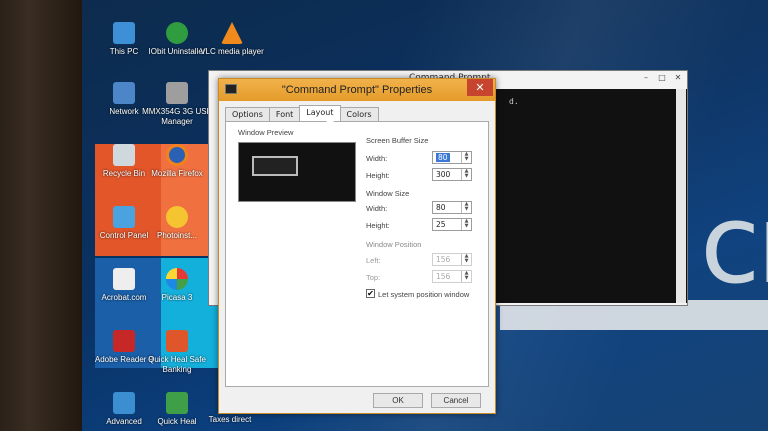 The height and width of the screenshot is (431, 768). What do you see at coordinates (443, 174) in the screenshot?
I see `buffer-height-value: 300` at bounding box center [443, 174].